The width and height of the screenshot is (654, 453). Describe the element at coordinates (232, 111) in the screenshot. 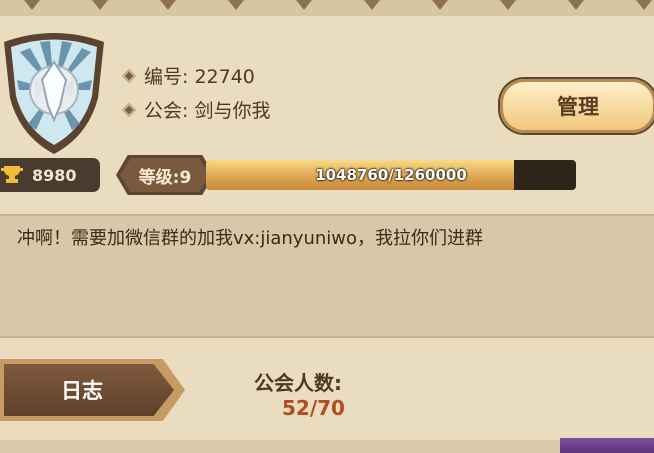

I see `guild-name-value: 剑与你我` at that location.